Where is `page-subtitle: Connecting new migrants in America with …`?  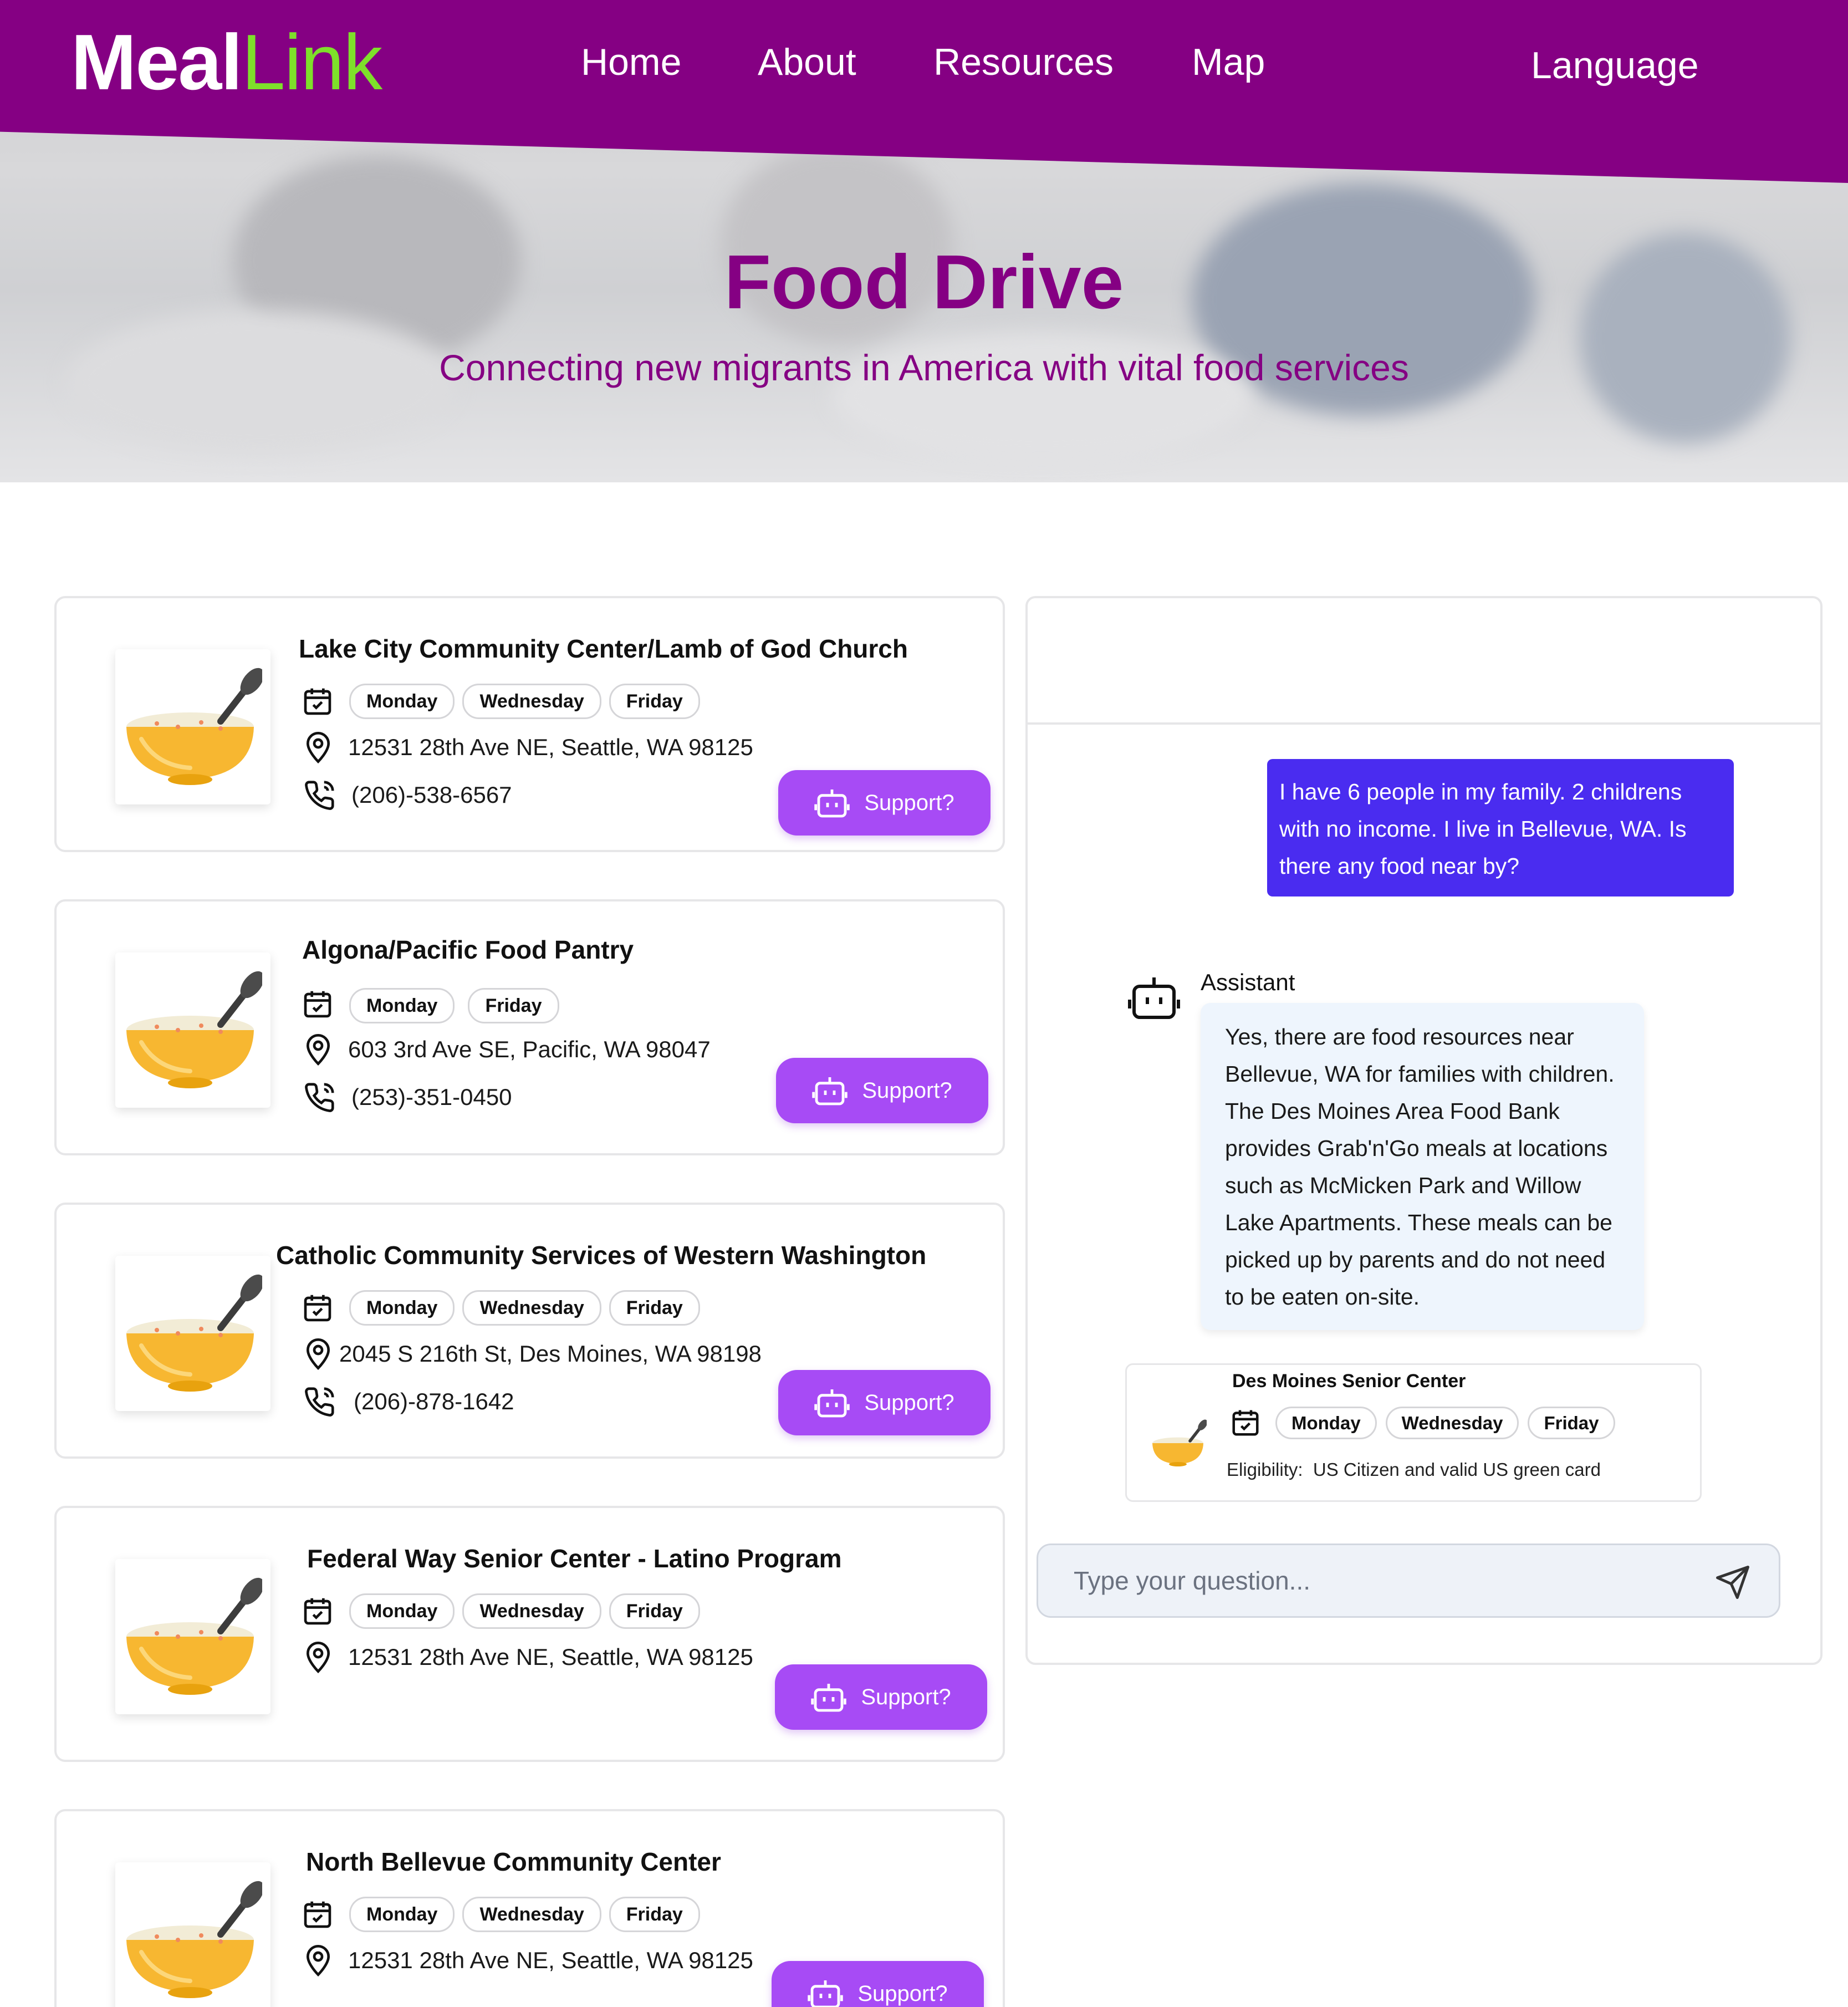 page-subtitle: Connecting new migrants in America with … is located at coordinates (924, 367).